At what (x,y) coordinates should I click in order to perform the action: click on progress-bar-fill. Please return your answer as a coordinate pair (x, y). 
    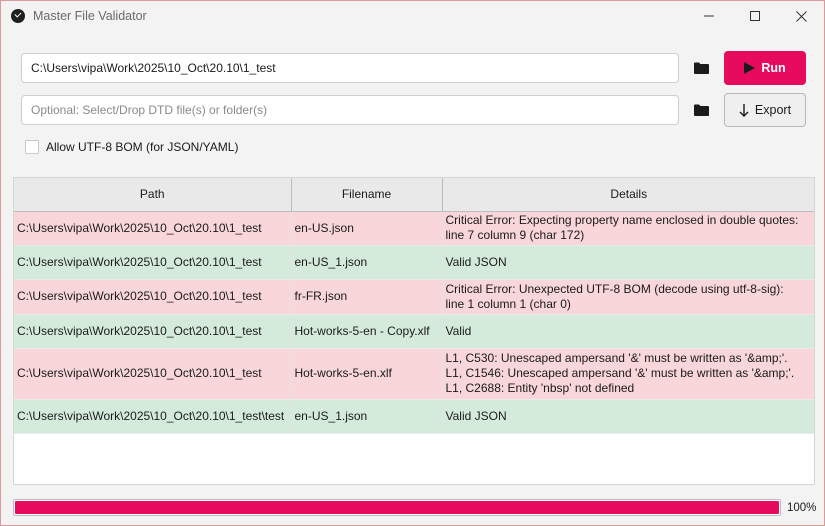
    Looking at the image, I should click on (397, 507).